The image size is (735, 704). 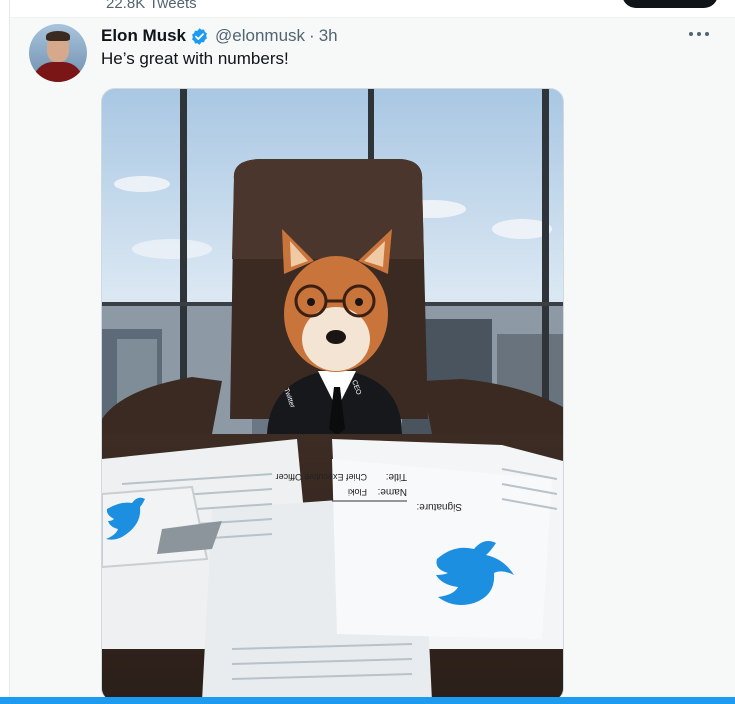 I want to click on author-handle: @elonmusk, so click(x=260, y=36).